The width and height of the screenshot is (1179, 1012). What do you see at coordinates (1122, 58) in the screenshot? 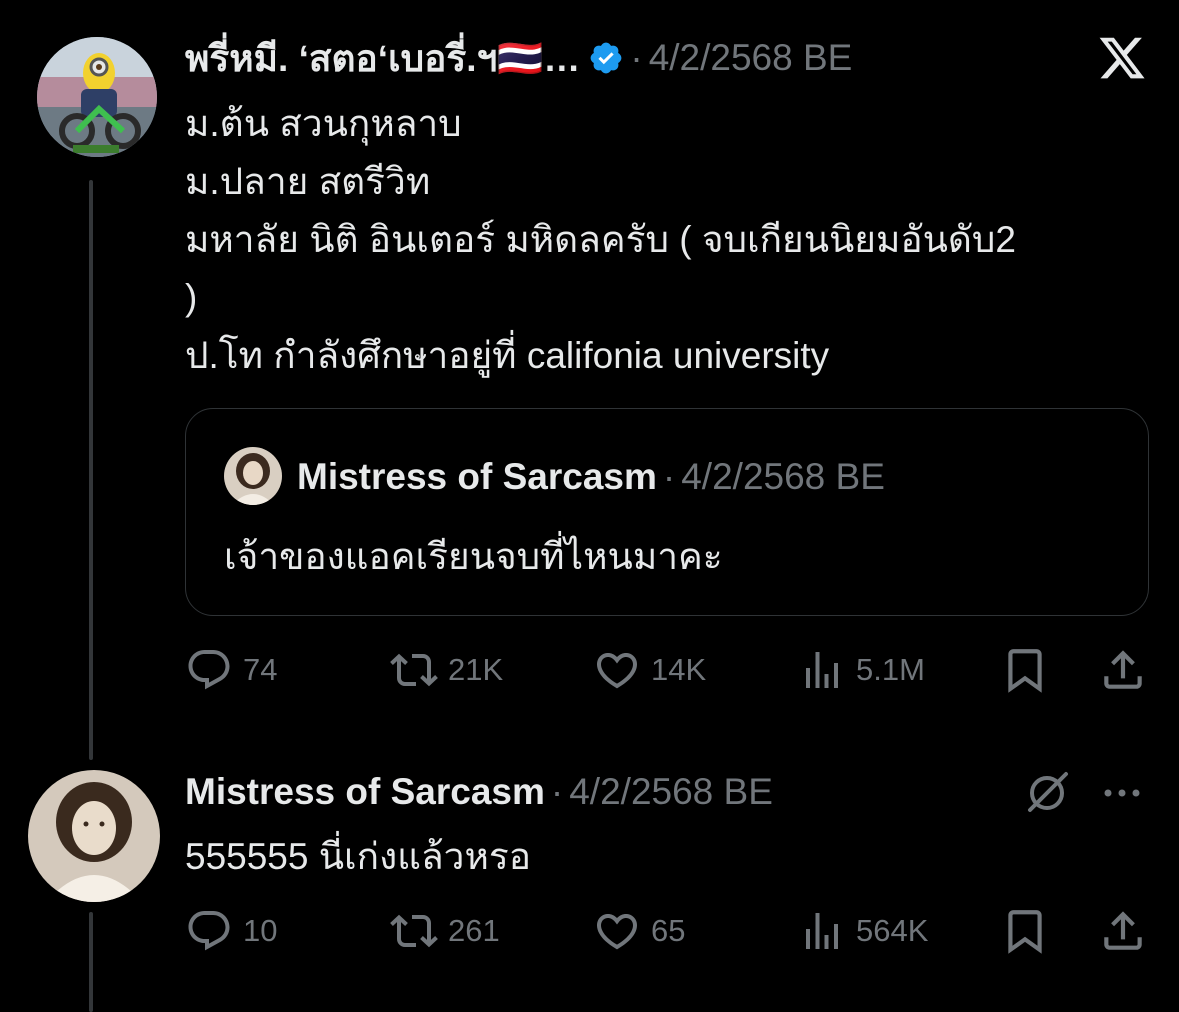
I see `x-logo-icon` at bounding box center [1122, 58].